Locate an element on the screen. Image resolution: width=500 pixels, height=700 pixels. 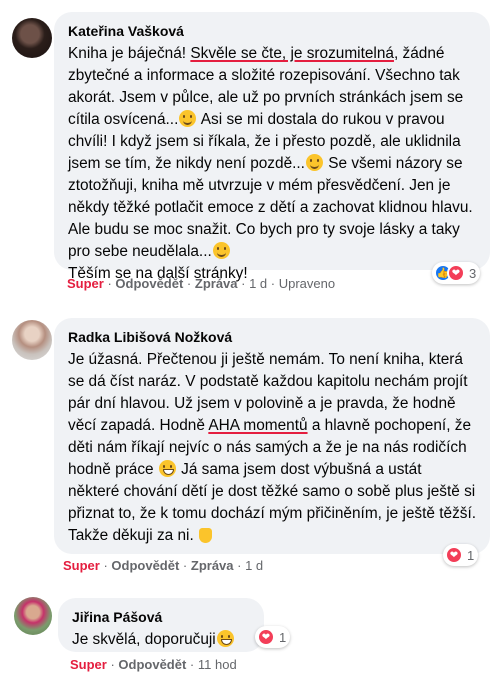
comment-actions: Super · Odpovědět · 11 hod is located at coordinates (153, 664).